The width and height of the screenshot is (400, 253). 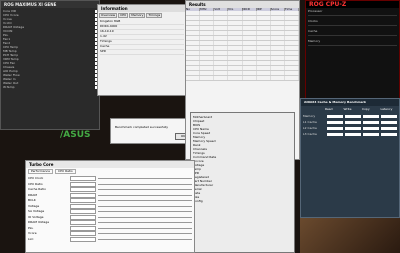 I want to click on turbo-tab: CPU Ratio, so click(x=65, y=171).